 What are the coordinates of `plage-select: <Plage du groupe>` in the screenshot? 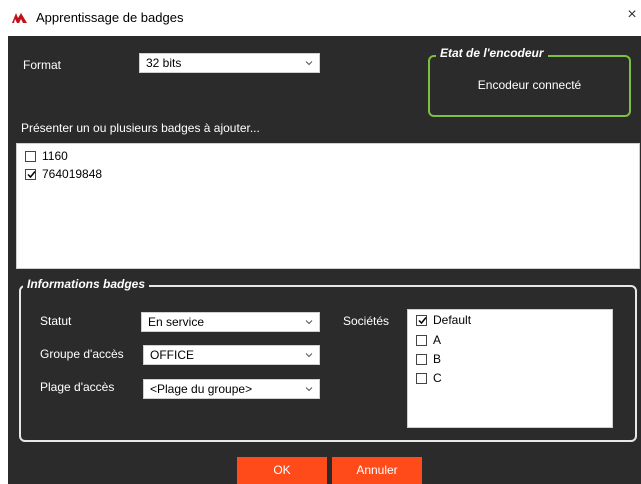 It's located at (231, 389).